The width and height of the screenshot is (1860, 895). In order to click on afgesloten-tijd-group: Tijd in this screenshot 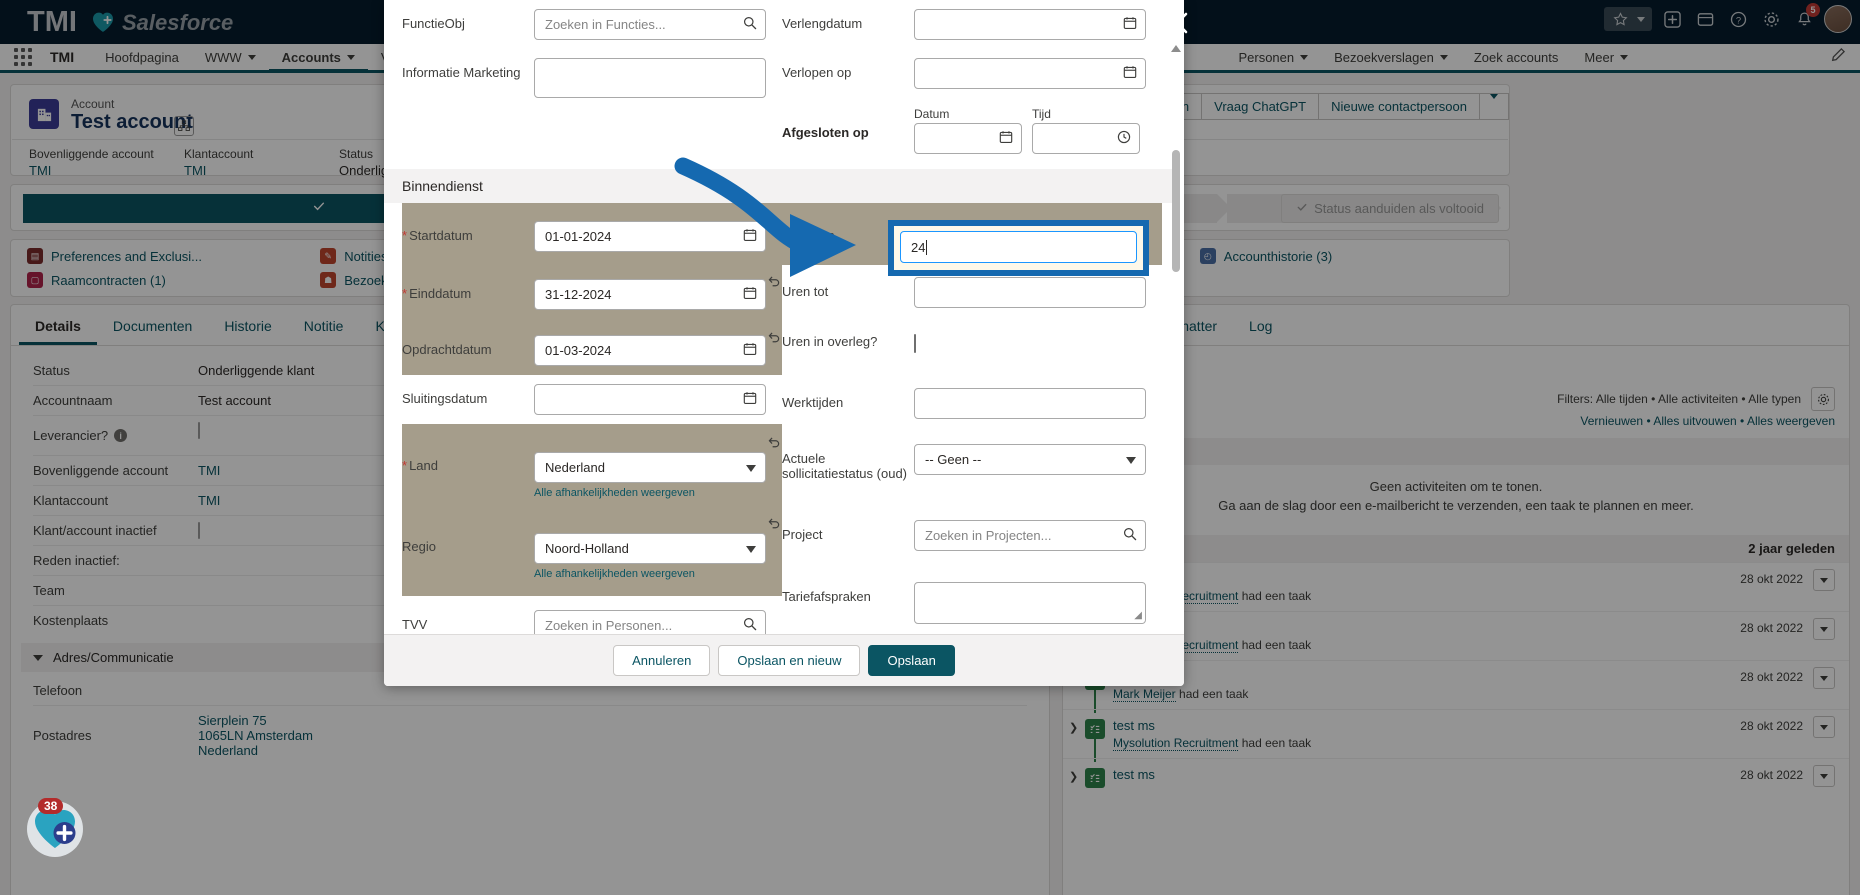, I will do `click(1086, 130)`.